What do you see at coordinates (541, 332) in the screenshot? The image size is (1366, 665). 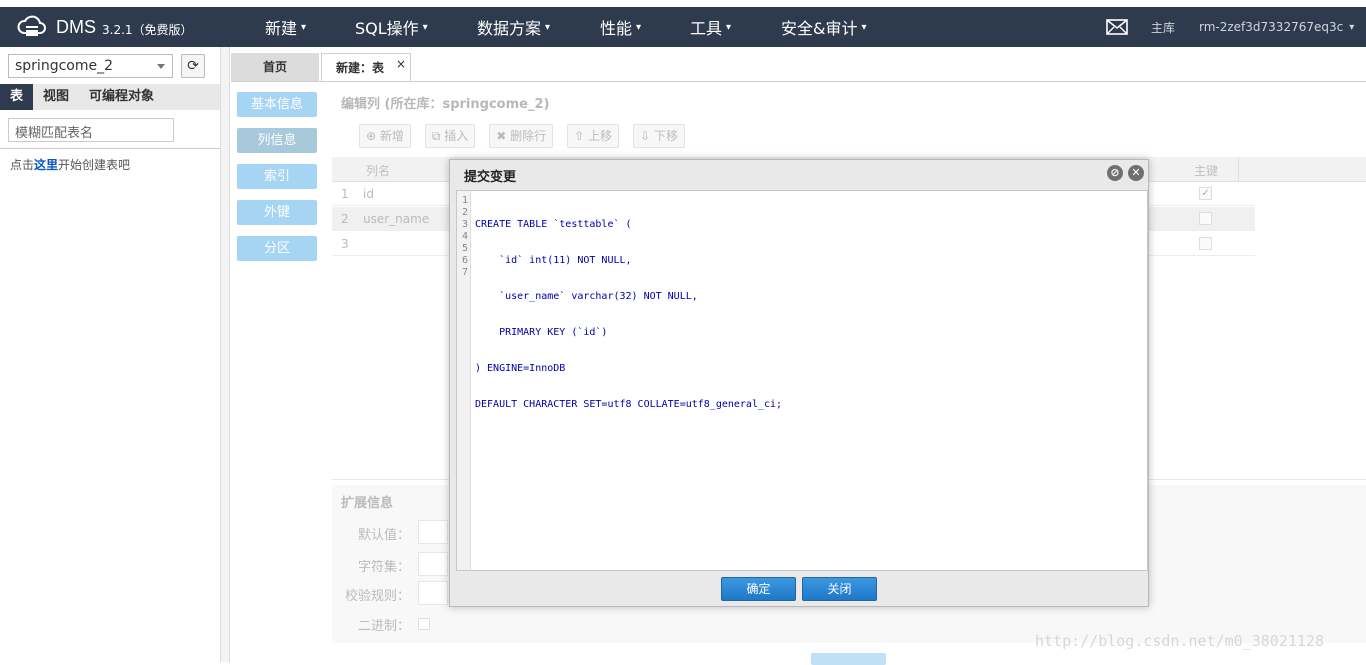 I see `code-line: PRIMARY KEY (`id`)` at bounding box center [541, 332].